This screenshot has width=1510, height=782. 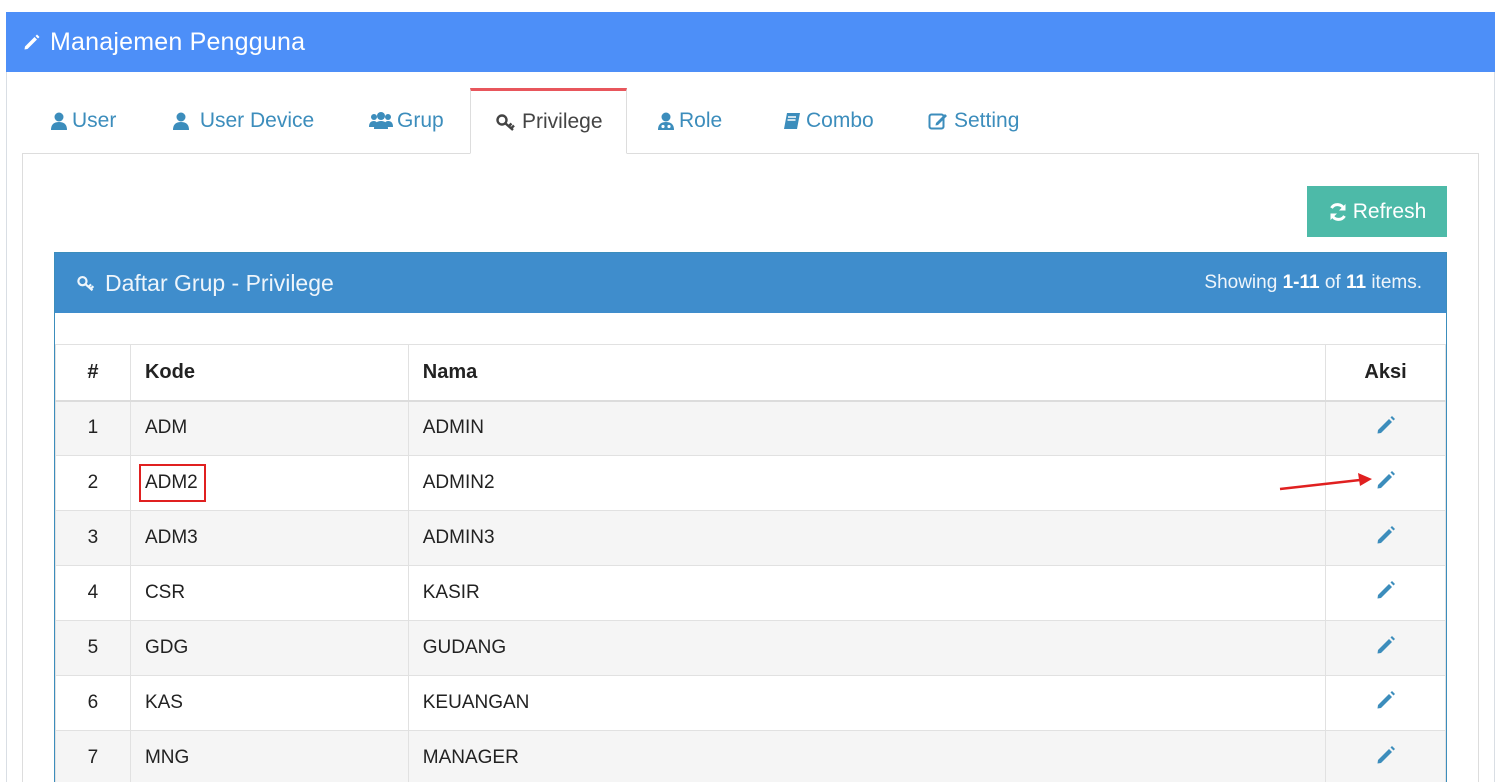 I want to click on book-icon, so click(x=792, y=121).